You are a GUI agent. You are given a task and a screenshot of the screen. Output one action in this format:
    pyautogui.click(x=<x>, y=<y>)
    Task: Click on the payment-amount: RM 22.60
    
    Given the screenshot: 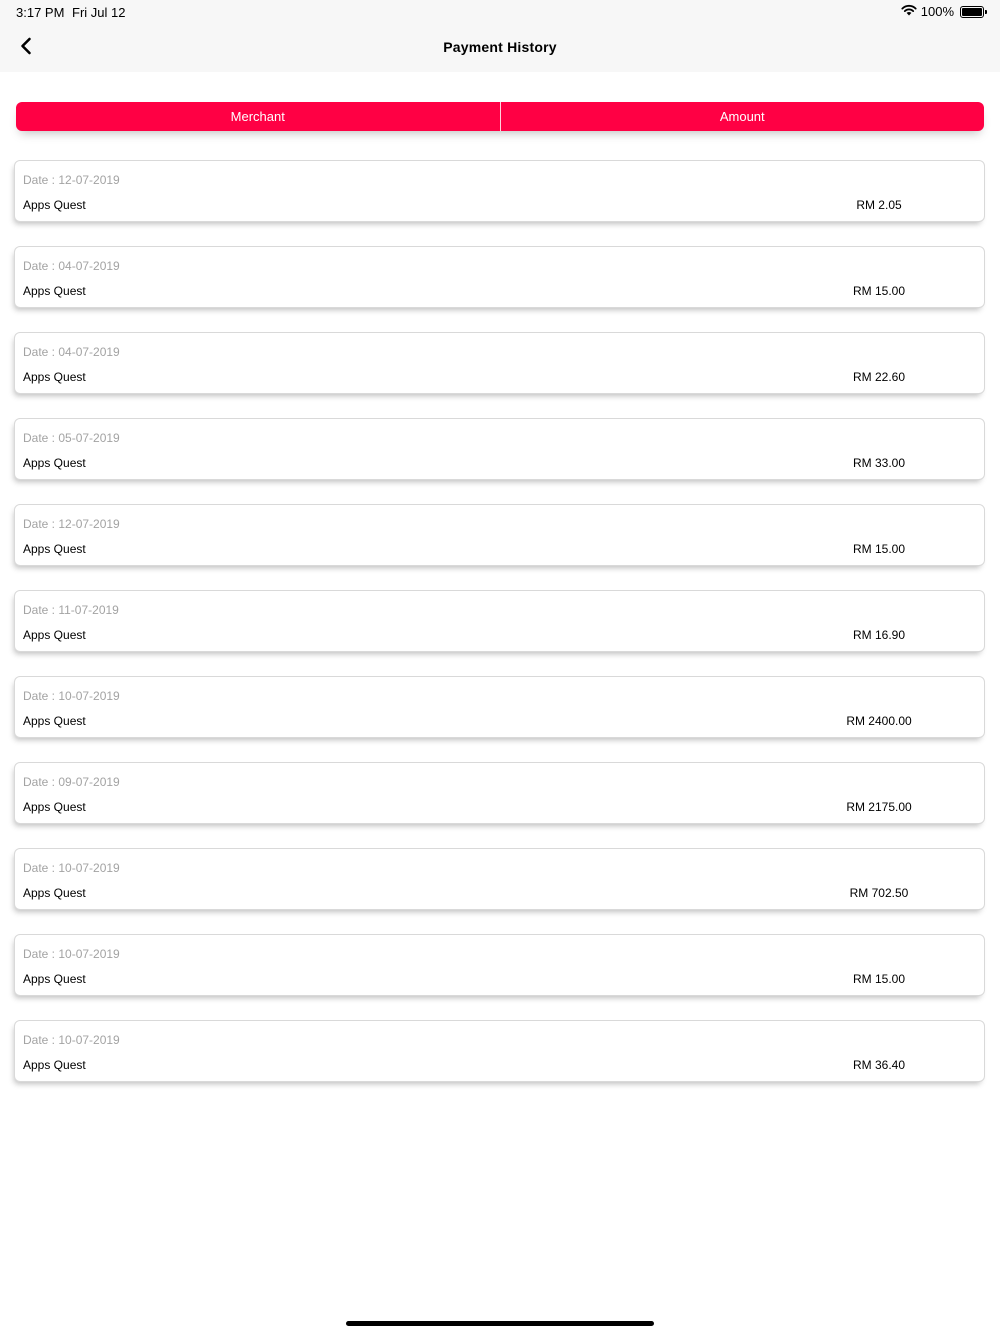 What is the action you would take?
    pyautogui.click(x=879, y=377)
    